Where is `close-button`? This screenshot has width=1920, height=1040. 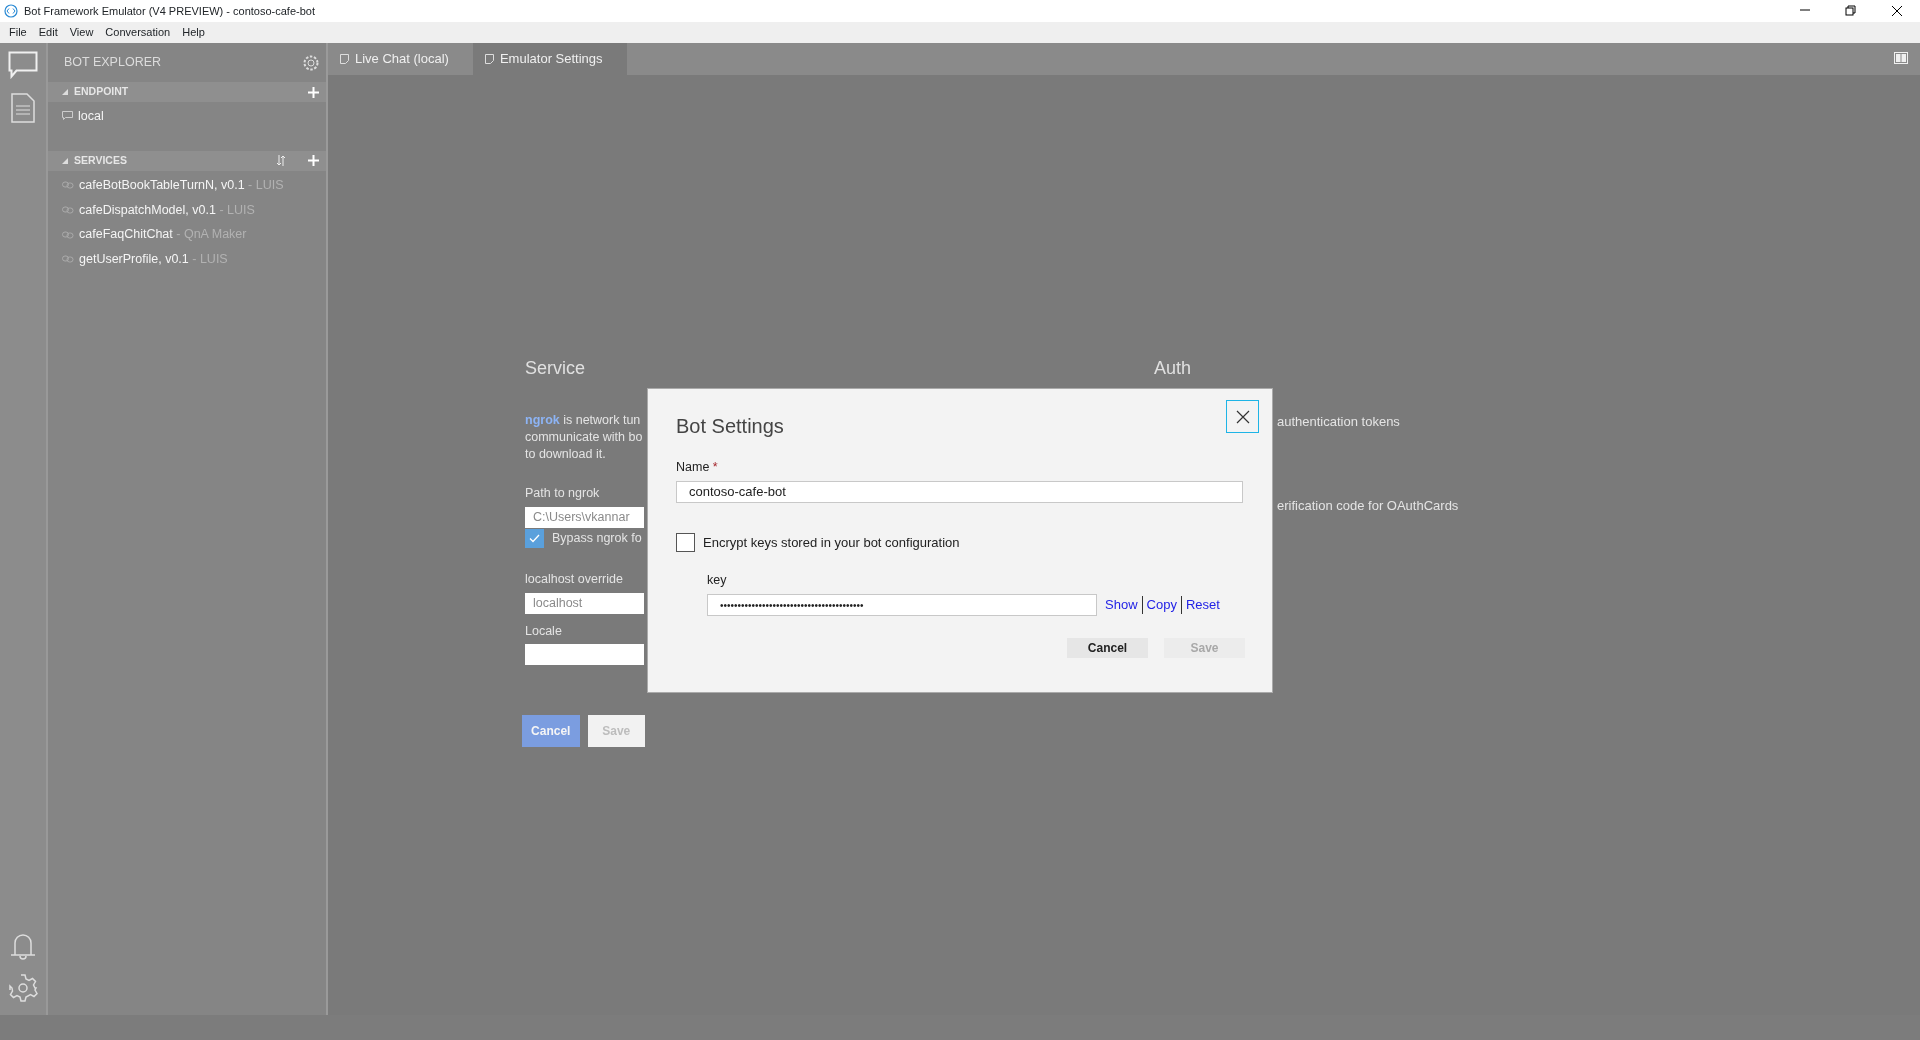 close-button is located at coordinates (1242, 416).